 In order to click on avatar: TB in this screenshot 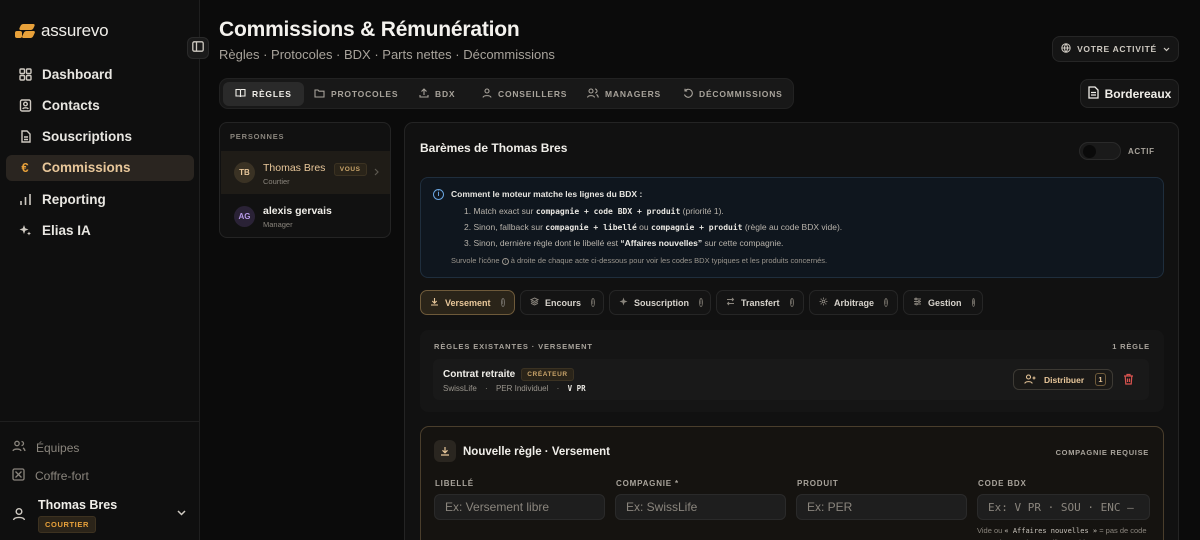, I will do `click(244, 172)`.